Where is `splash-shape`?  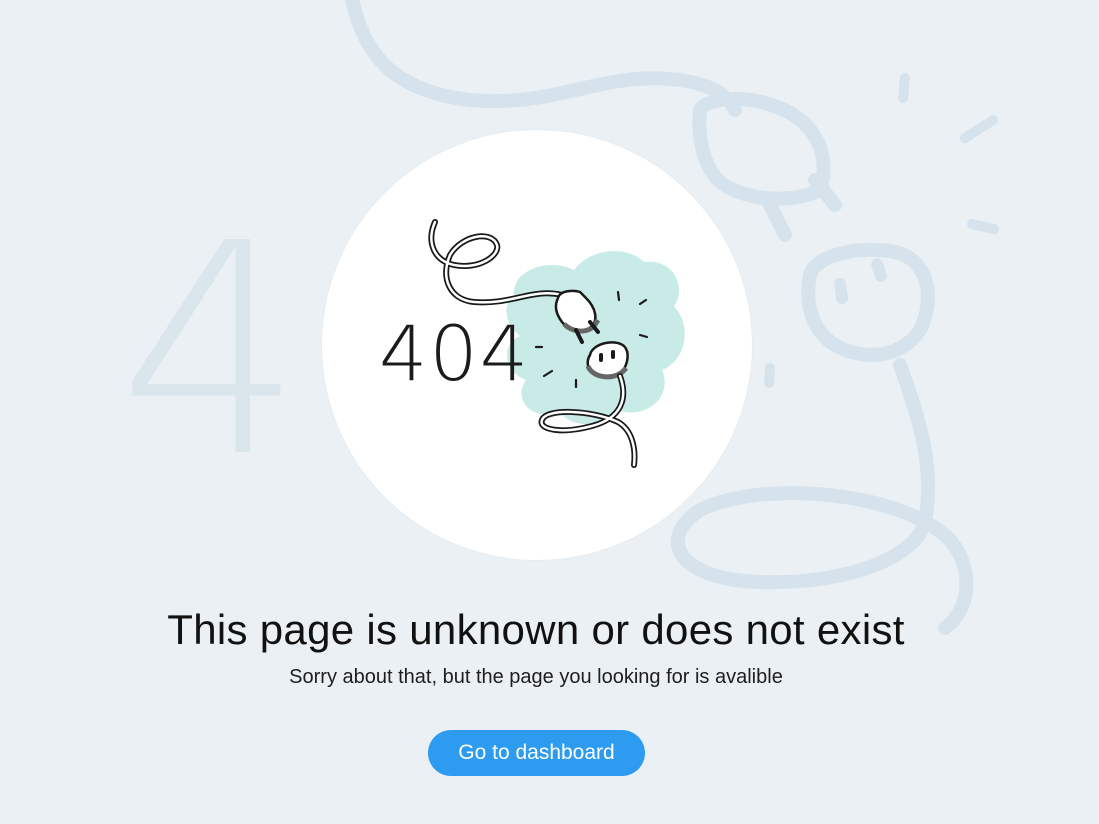
splash-shape is located at coordinates (595, 338).